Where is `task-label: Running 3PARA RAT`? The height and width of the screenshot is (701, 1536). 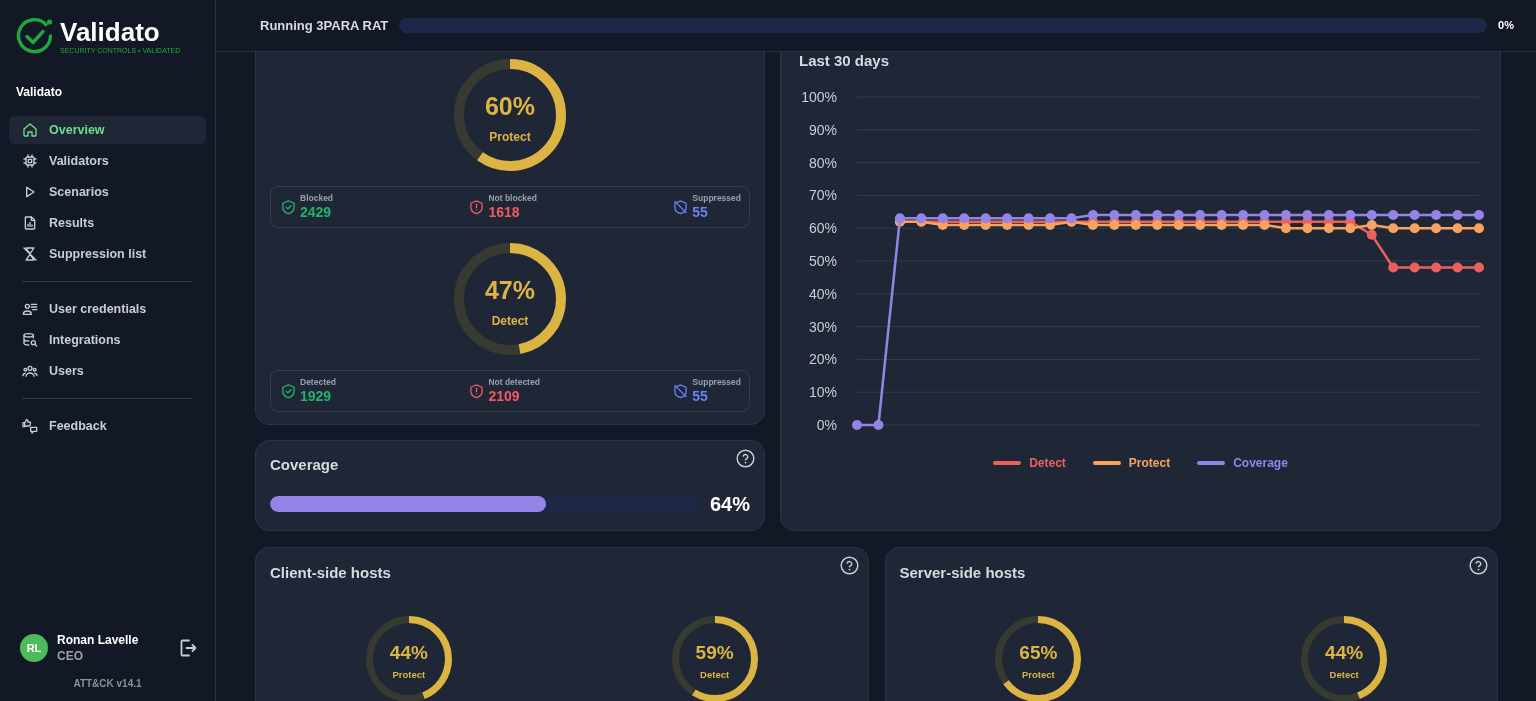
task-label: Running 3PARA RAT is located at coordinates (324, 25).